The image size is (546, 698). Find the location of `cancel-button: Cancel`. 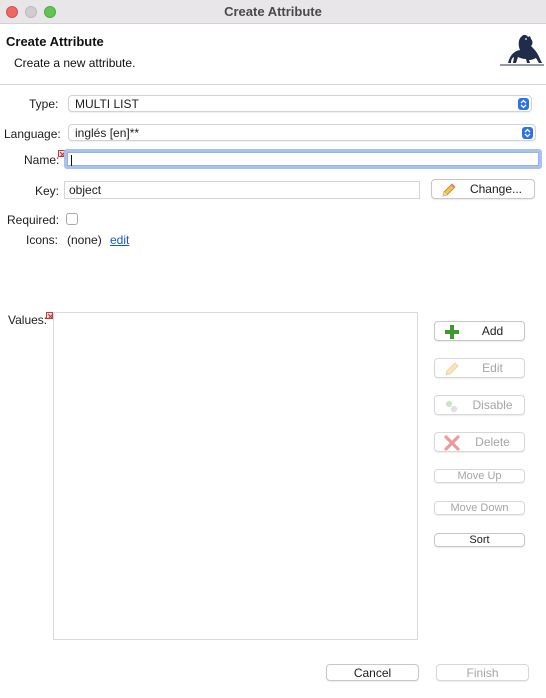

cancel-button: Cancel is located at coordinates (372, 672).